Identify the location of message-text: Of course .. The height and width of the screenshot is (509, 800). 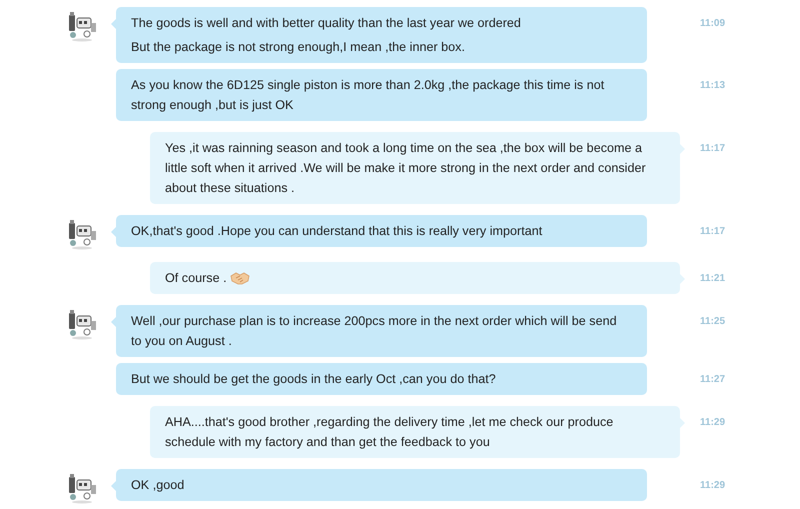
(196, 278).